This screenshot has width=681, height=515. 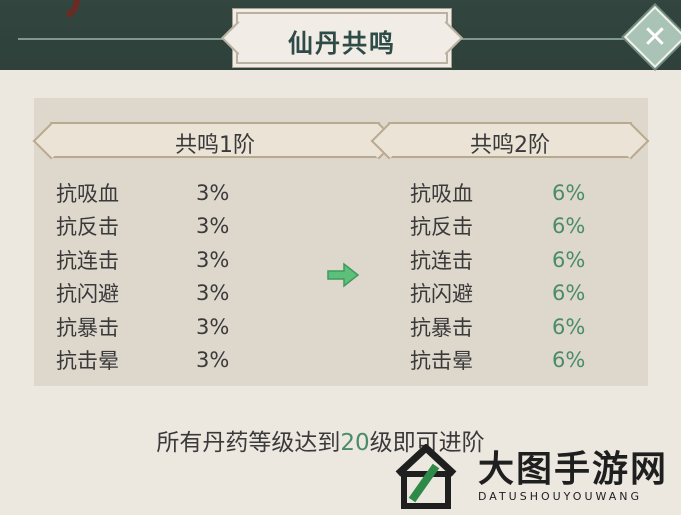 What do you see at coordinates (142, 361) in the screenshot?
I see `stat-row: 抗击晕 3%` at bounding box center [142, 361].